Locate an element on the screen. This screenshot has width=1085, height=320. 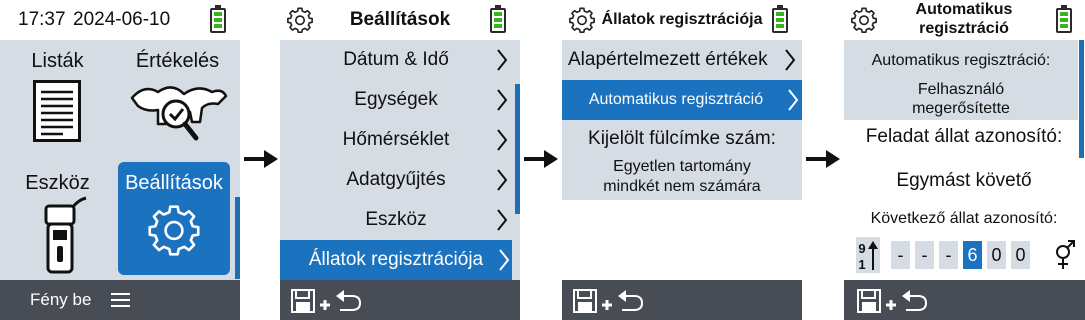
page-title: Állatok regisztrációja is located at coordinates (682, 19).